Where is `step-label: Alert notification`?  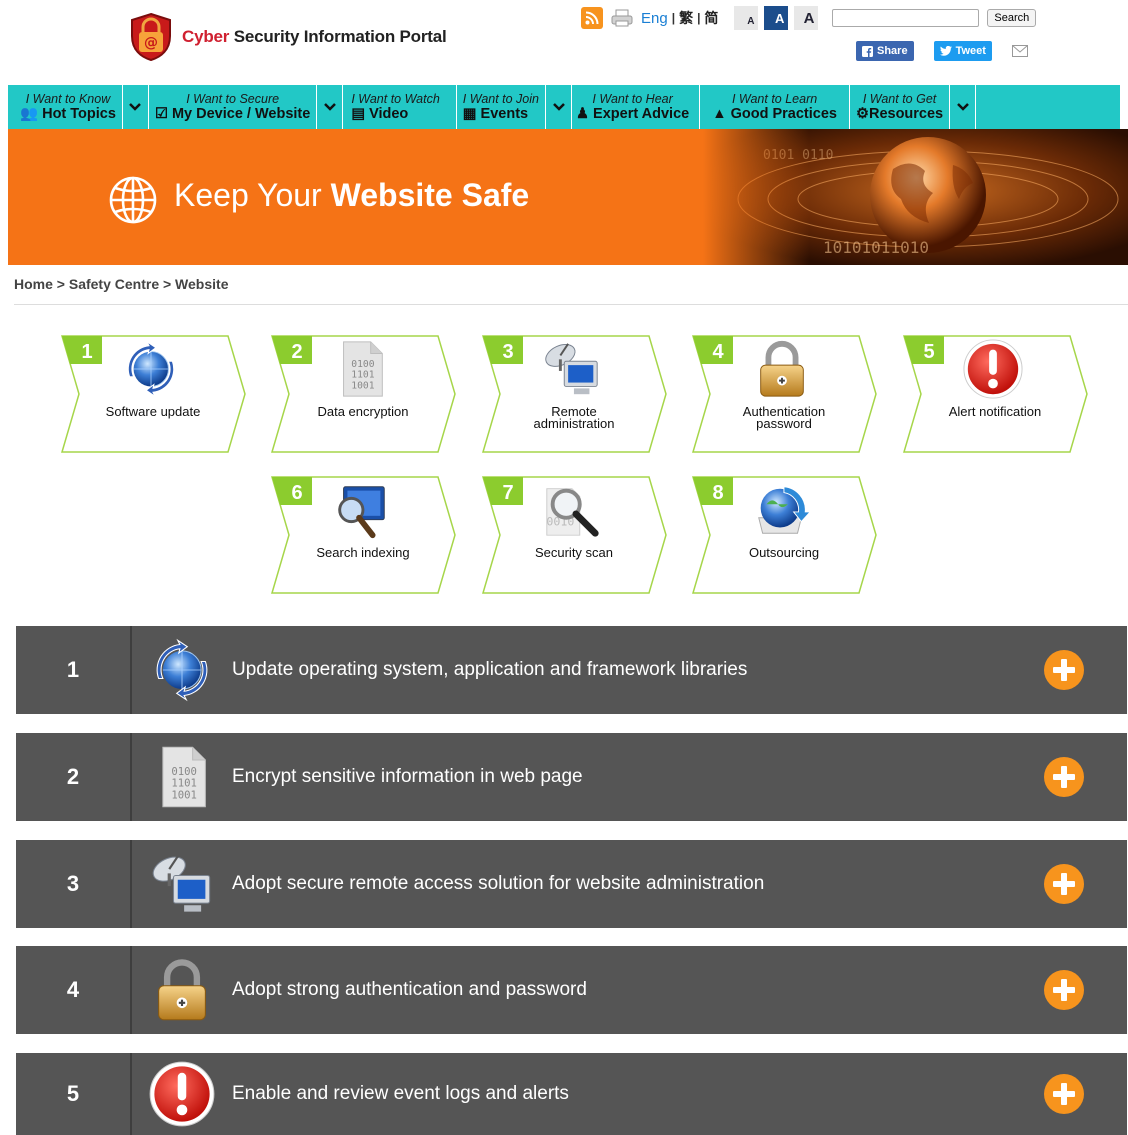
step-label: Alert notification is located at coordinates (995, 411).